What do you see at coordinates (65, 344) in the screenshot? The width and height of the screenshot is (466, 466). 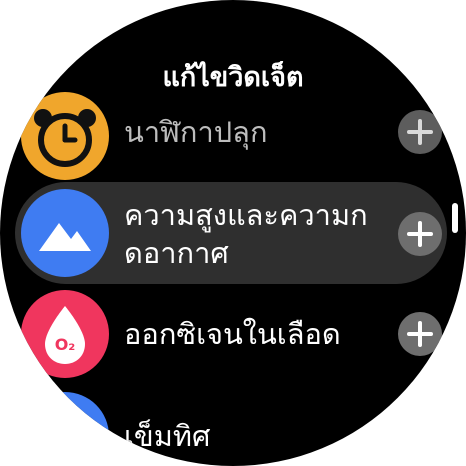 I see `blood-oxygen-icon-text: O₂` at bounding box center [65, 344].